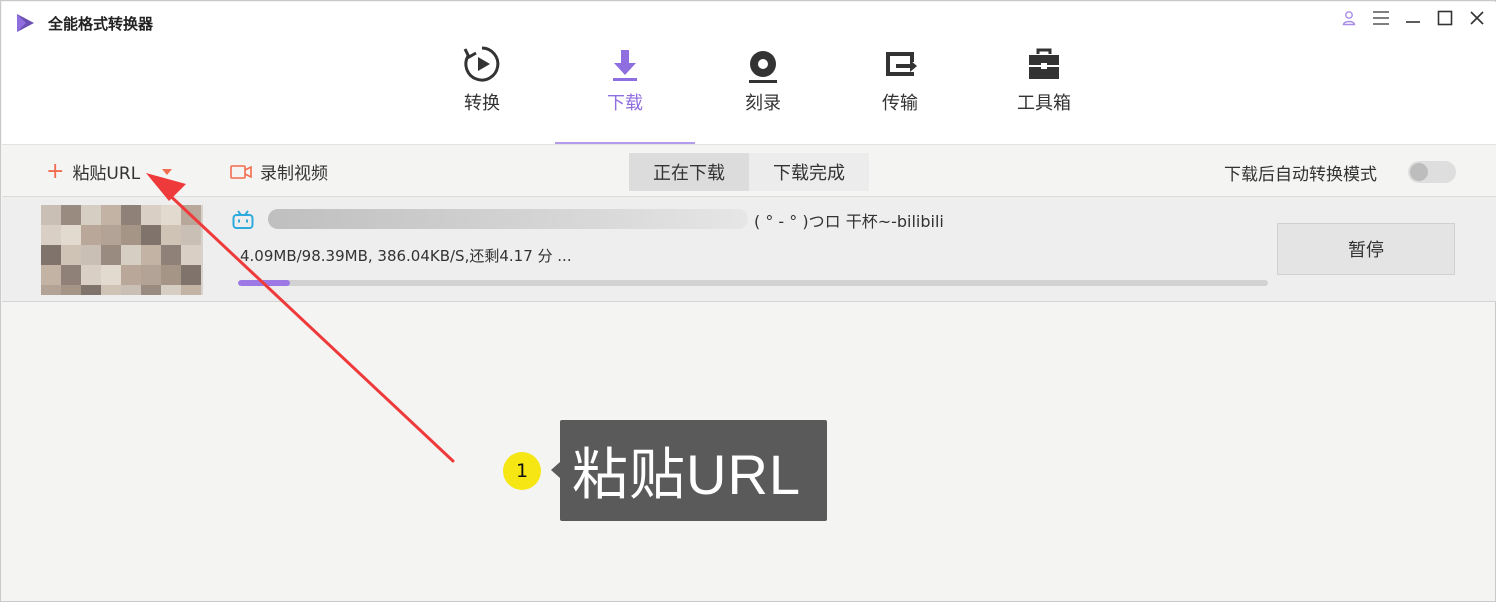  Describe the element at coordinates (689, 172) in the screenshot. I see `tab-downloading: 正在下载` at that location.